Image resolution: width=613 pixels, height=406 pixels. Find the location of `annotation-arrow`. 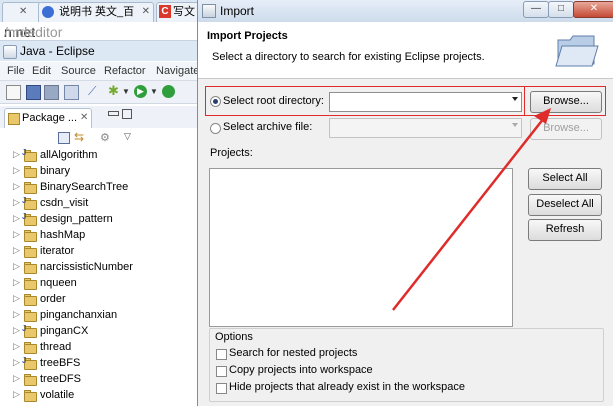

annotation-arrow is located at coordinates (471, 209).